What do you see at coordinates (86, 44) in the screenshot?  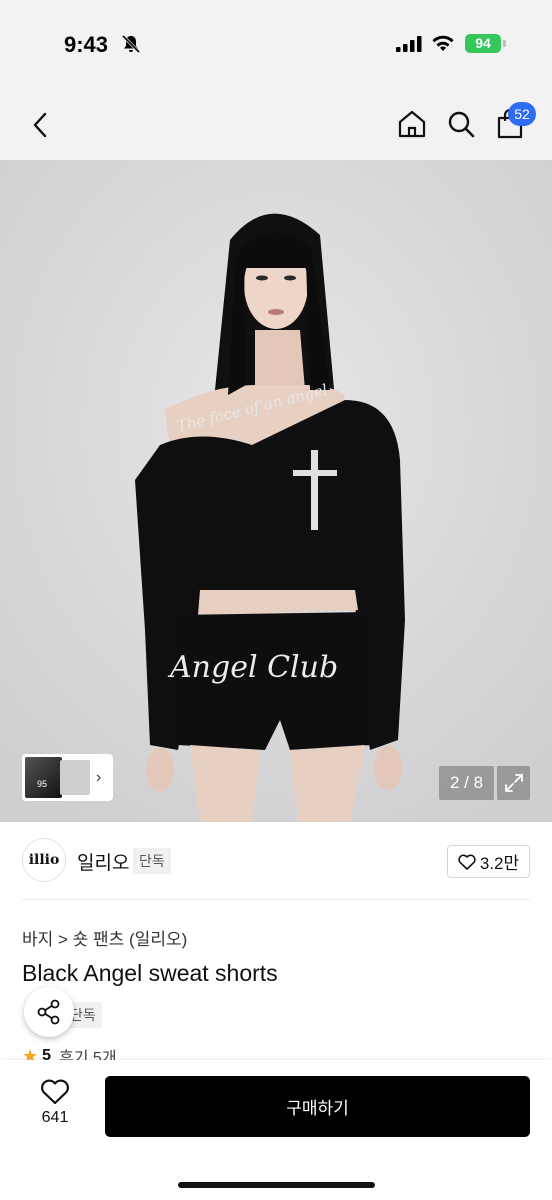 I see `status-time: 9:43` at bounding box center [86, 44].